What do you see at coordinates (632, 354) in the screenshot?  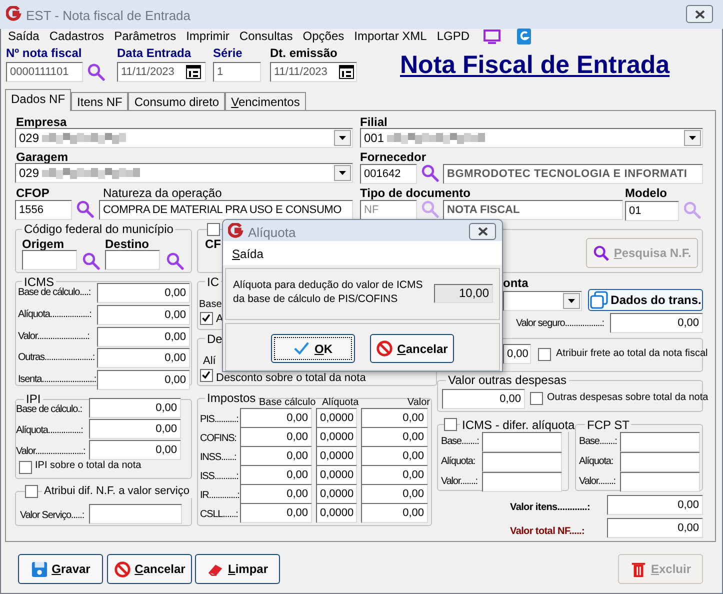 I see `checkbox-label: Atribuir frete ao total da nota fiscal` at bounding box center [632, 354].